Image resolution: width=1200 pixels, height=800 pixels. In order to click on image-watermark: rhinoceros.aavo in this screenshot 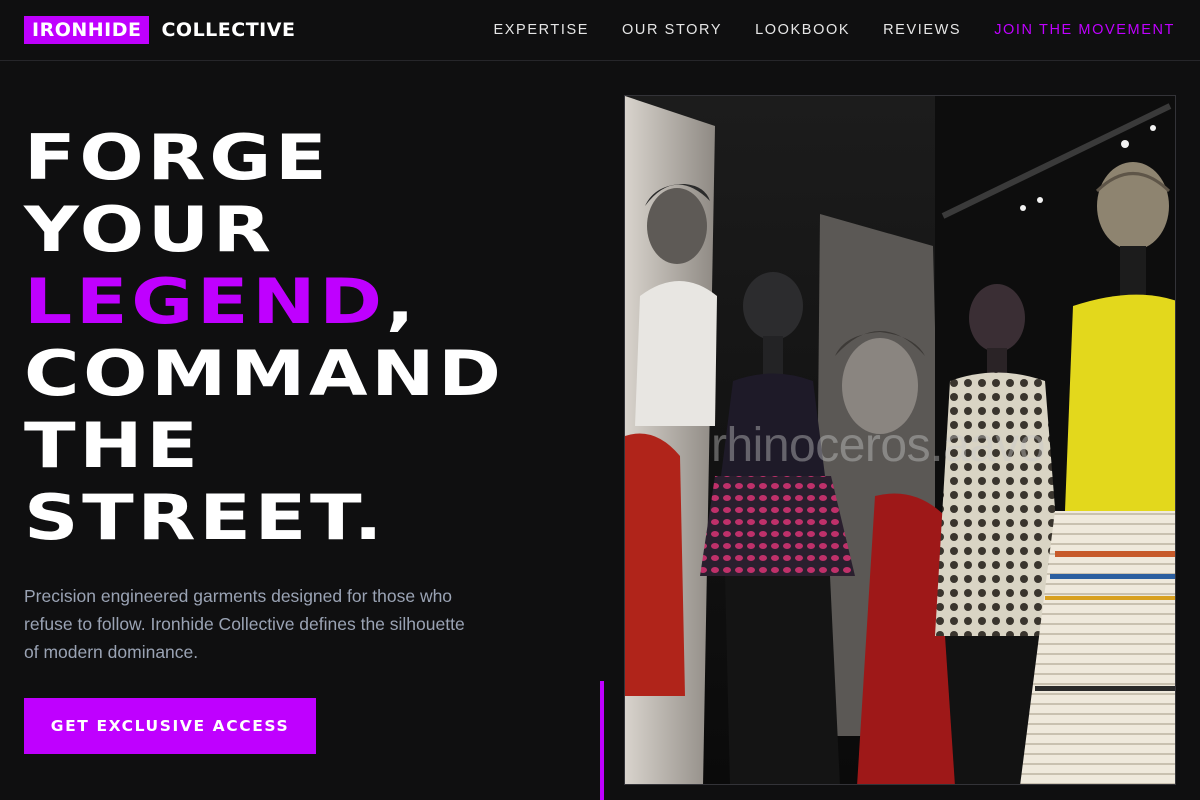, I will do `click(878, 445)`.